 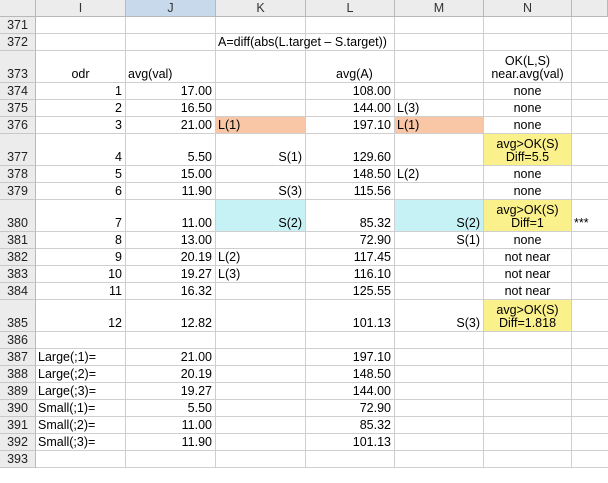 What do you see at coordinates (439, 459) in the screenshot?
I see `cell-M393` at bounding box center [439, 459].